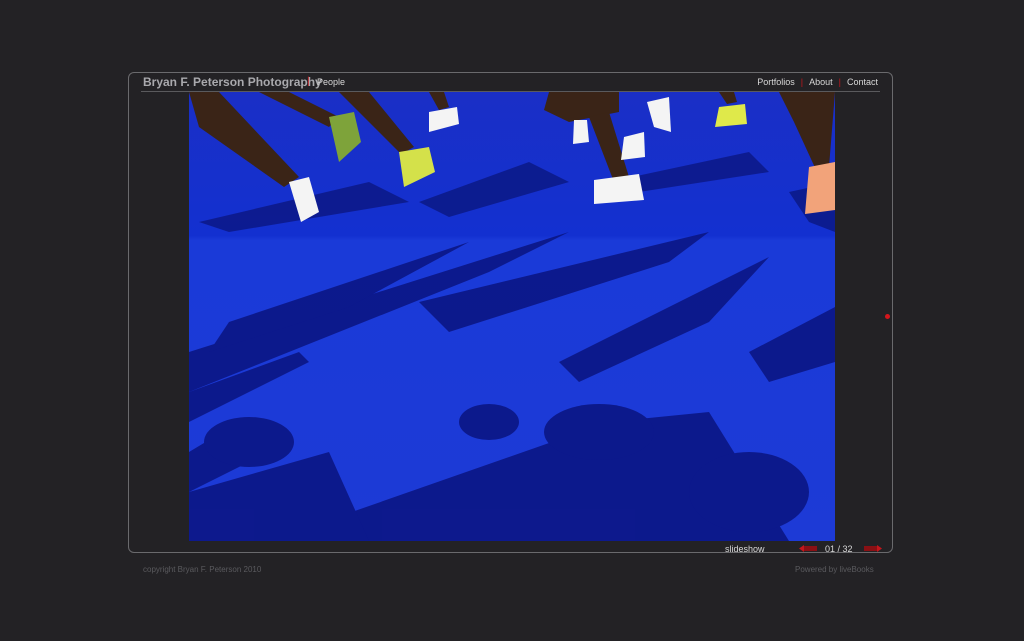 The width and height of the screenshot is (1024, 641). Describe the element at coordinates (834, 569) in the screenshot. I see `powered-by-link: Powered by liveBooks` at that location.